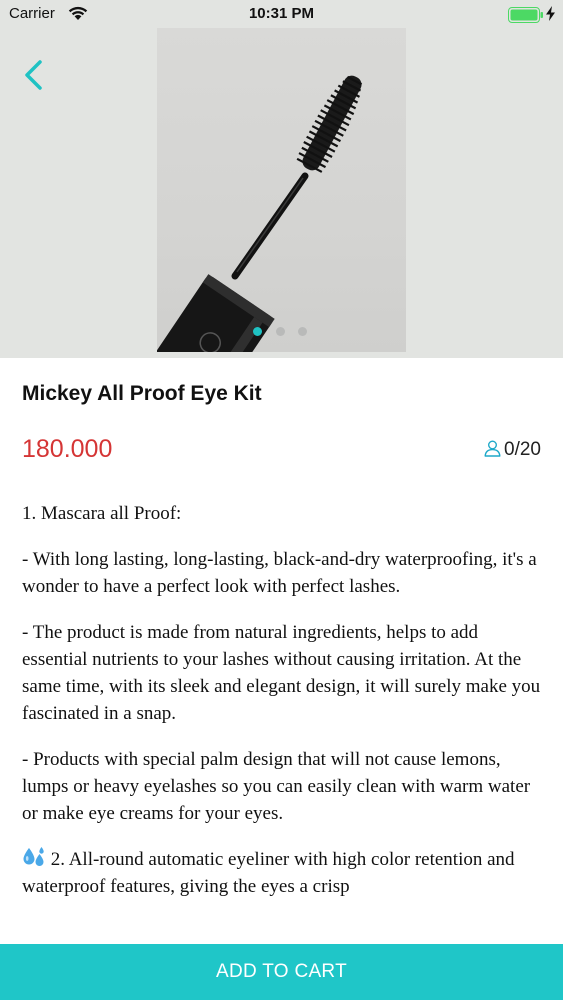 The width and height of the screenshot is (563, 1000). What do you see at coordinates (257, 331) in the screenshot?
I see `pager-dot-active` at bounding box center [257, 331].